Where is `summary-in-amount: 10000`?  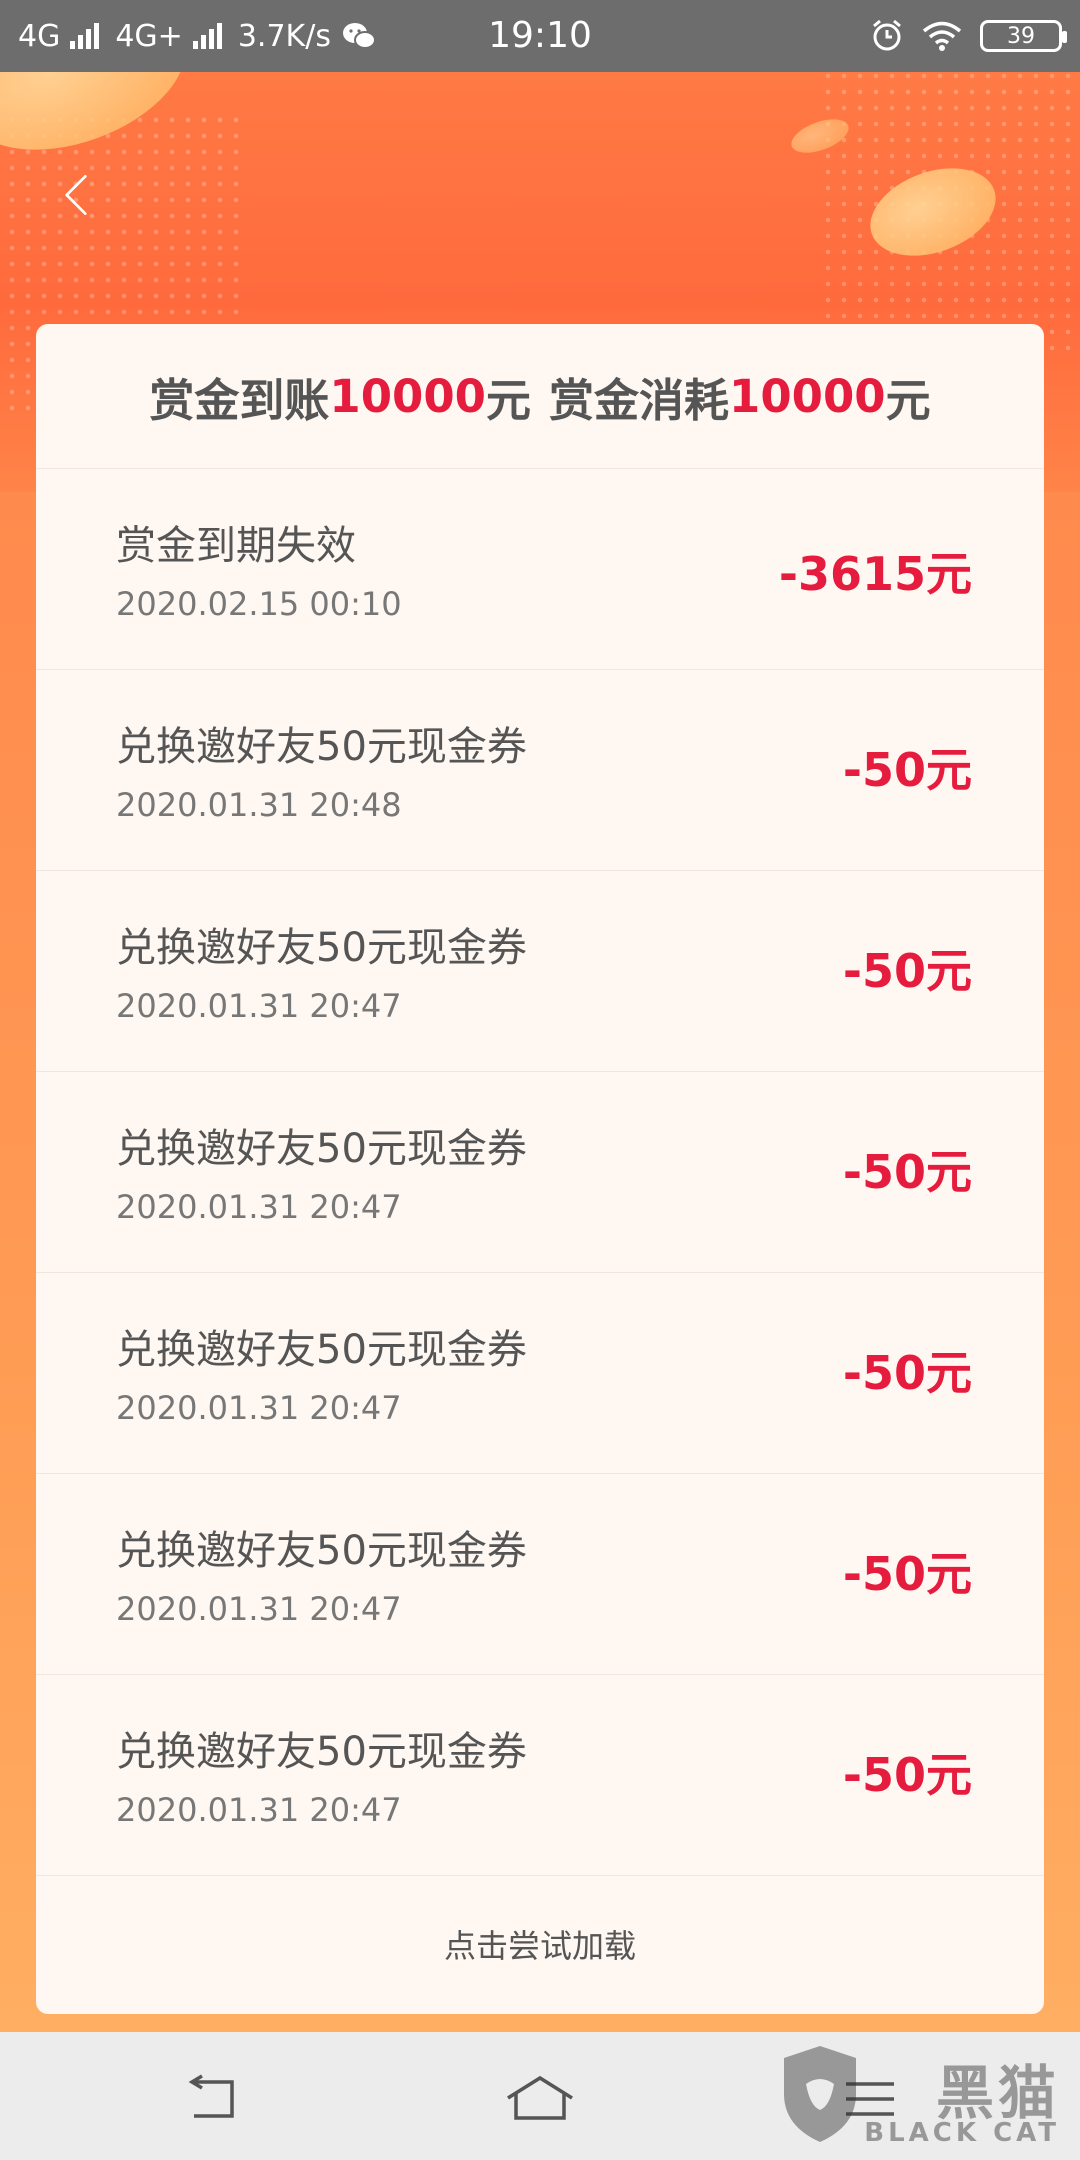
summary-in-amount: 10000 is located at coordinates (407, 396).